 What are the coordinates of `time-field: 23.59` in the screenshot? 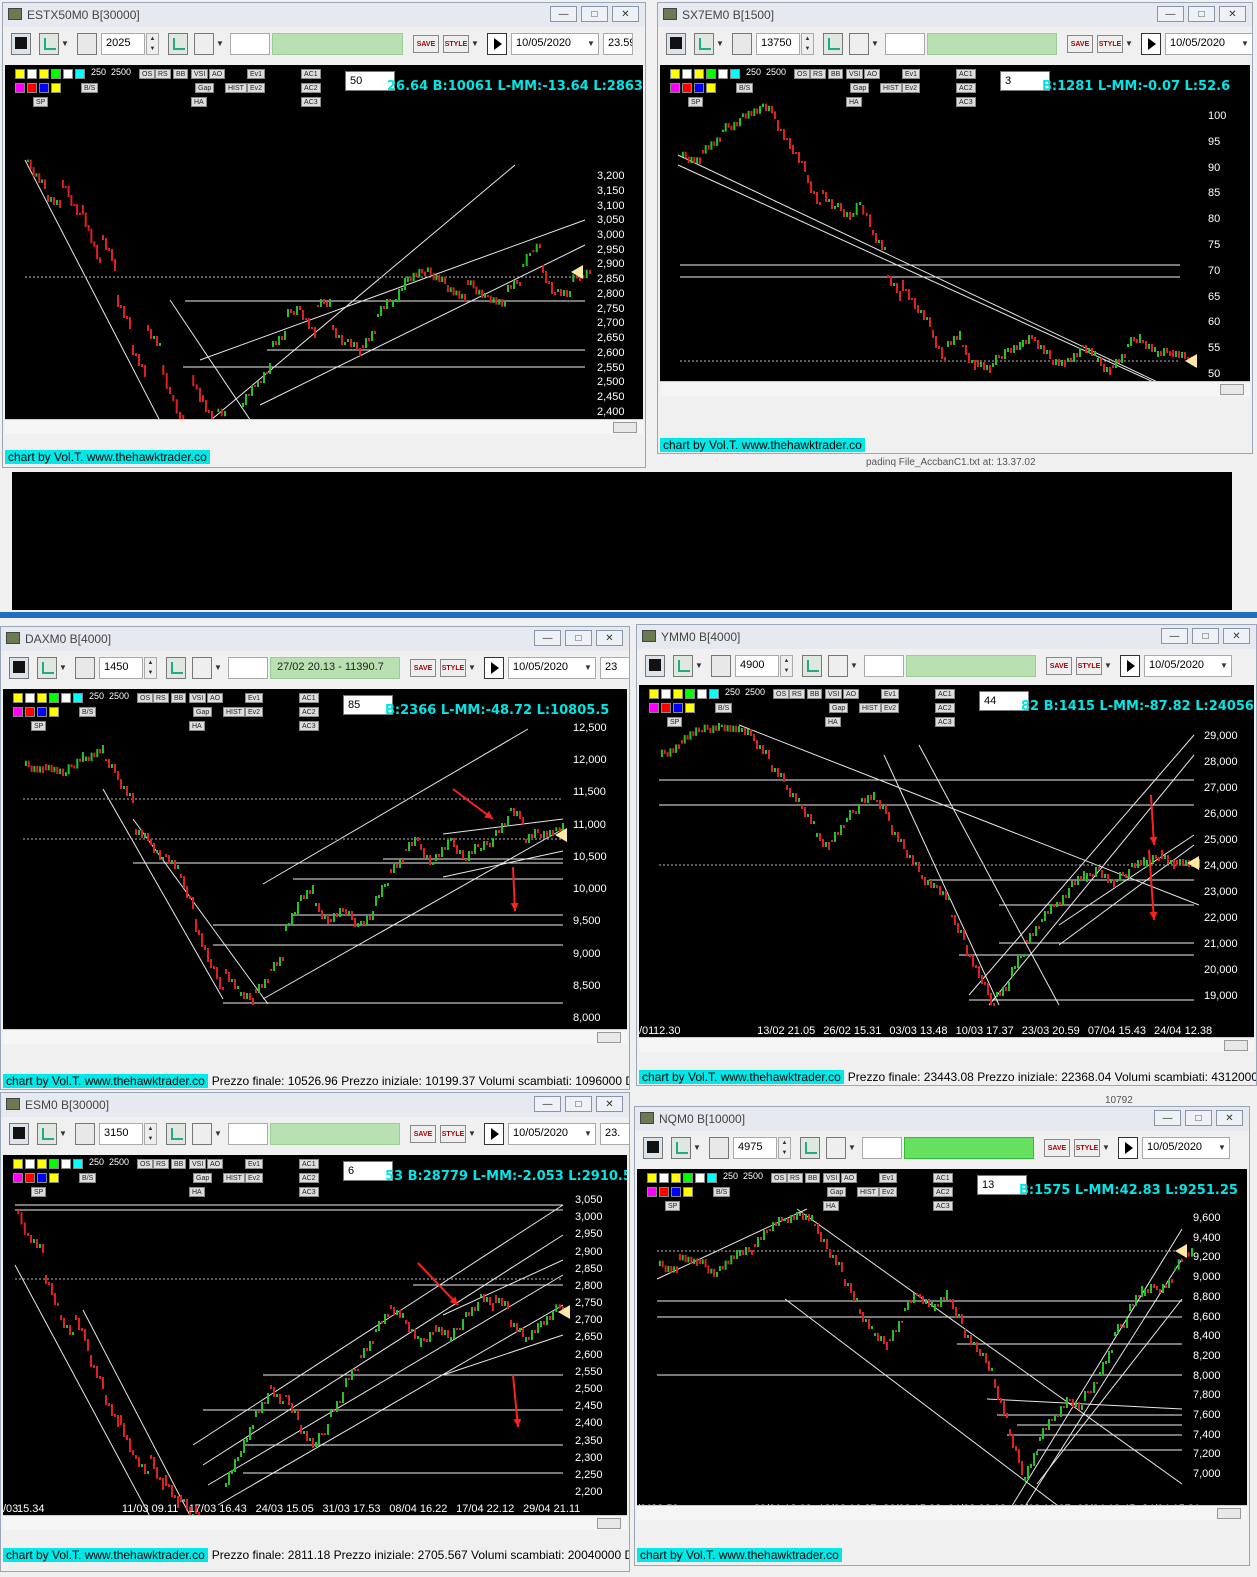 It's located at (618, 44).